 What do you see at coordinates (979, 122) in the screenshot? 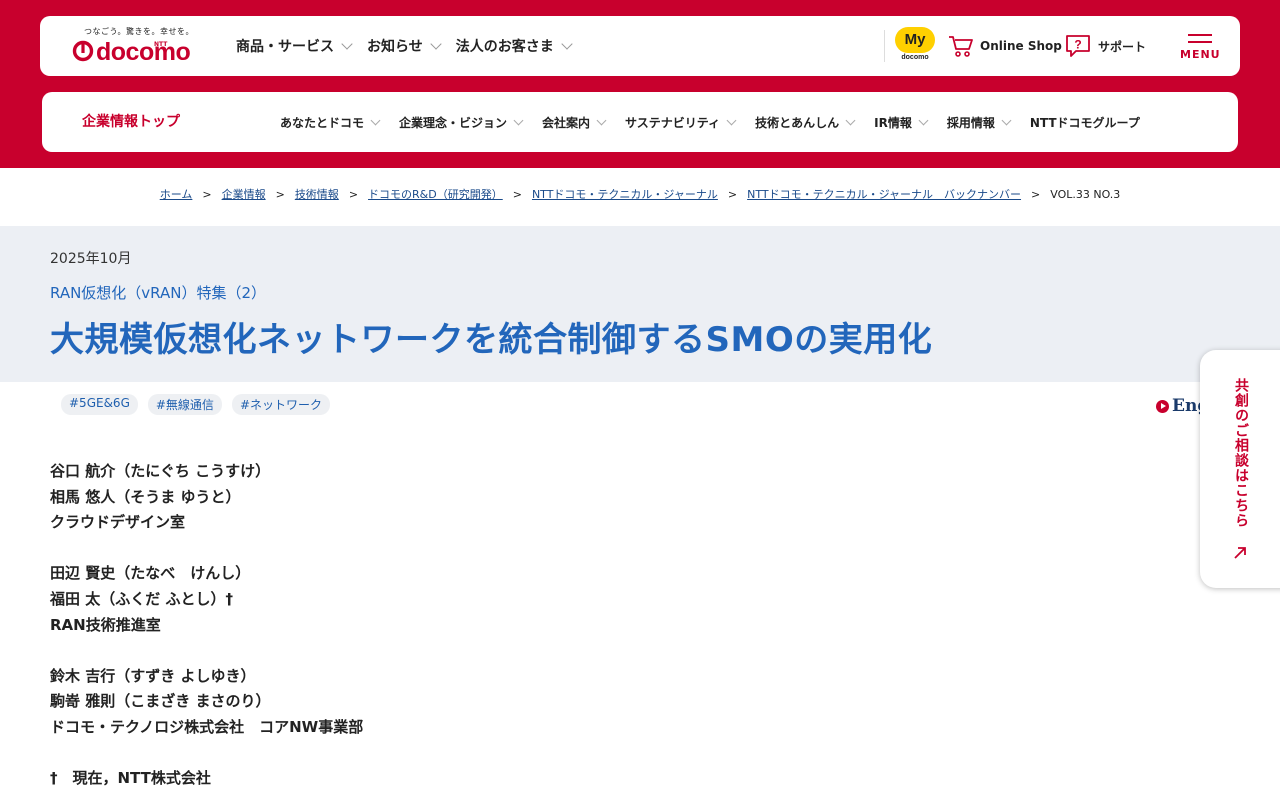
I see `subnav-item-recruit: 採用情報` at bounding box center [979, 122].